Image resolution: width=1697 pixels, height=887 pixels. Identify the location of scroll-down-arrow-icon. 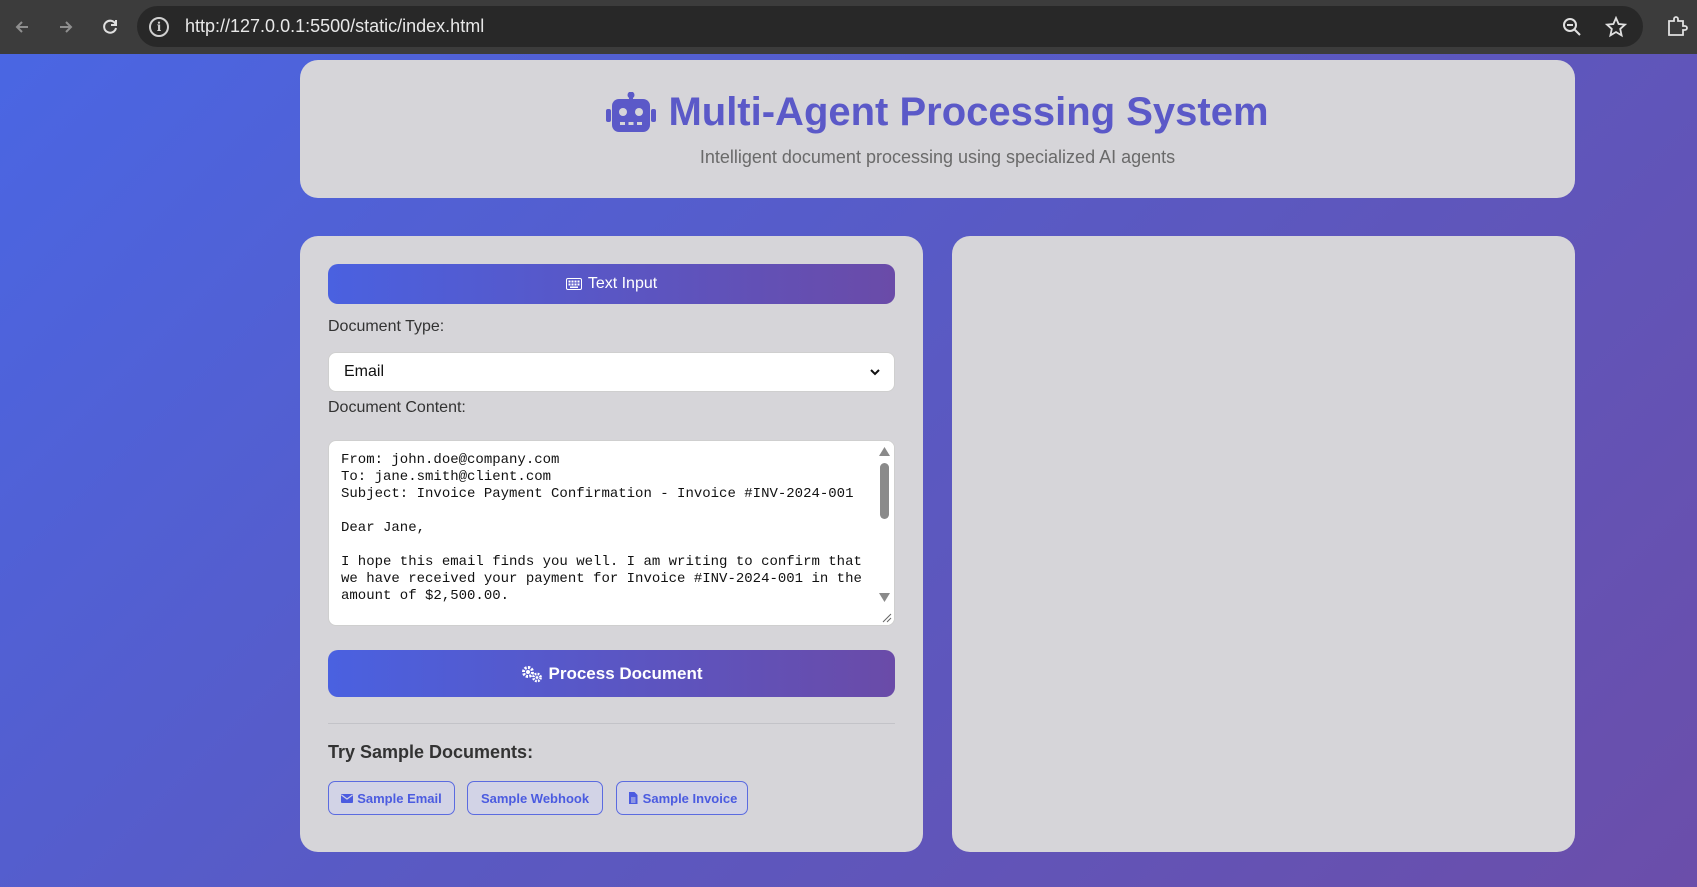
(884, 597).